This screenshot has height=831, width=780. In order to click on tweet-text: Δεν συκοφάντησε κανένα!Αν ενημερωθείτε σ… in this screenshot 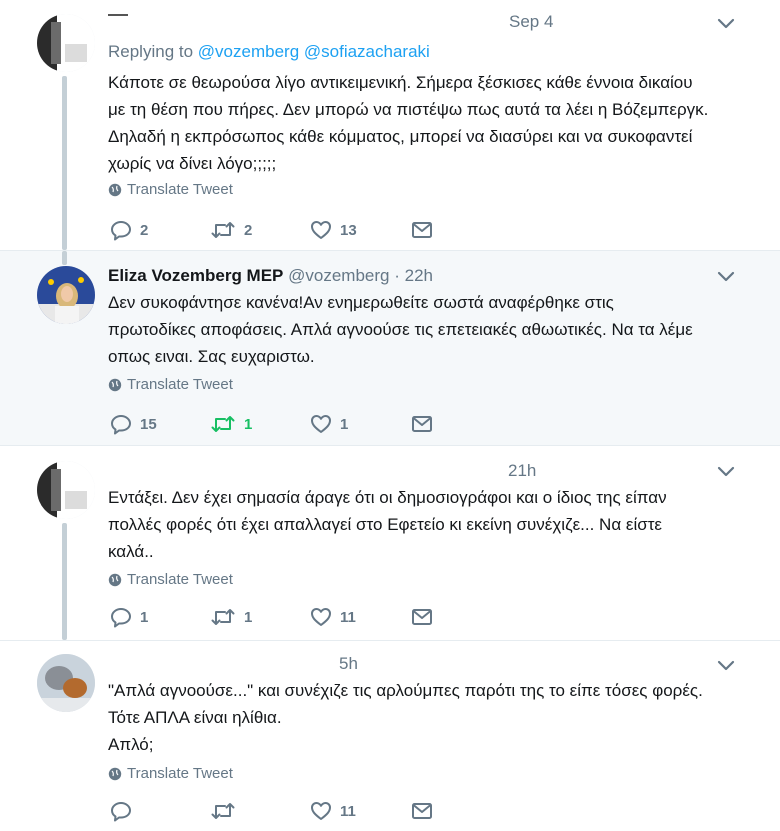, I will do `click(400, 329)`.